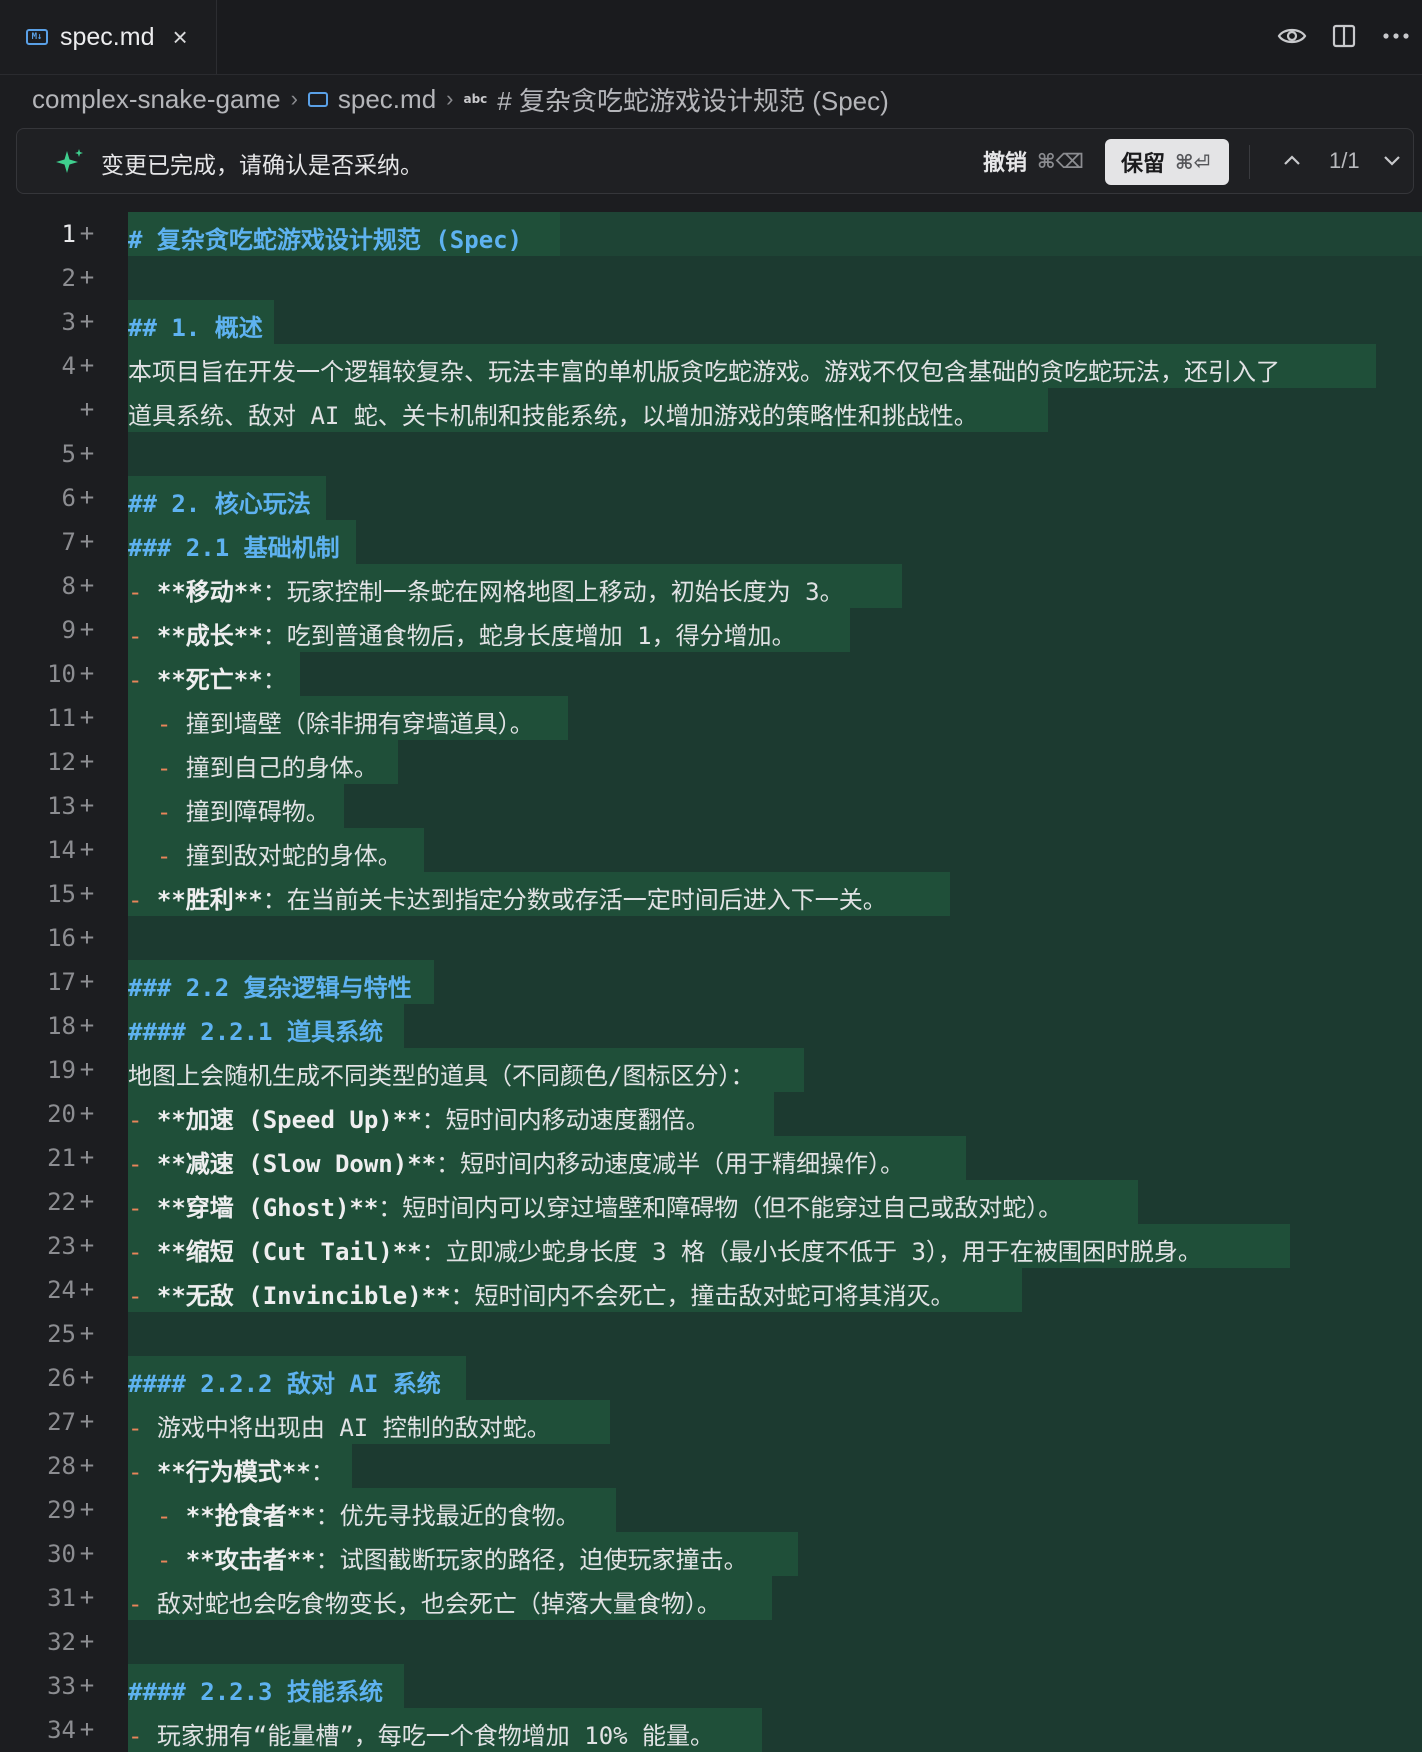  I want to click on editor-line: 13 + - 撞到障碍物。, so click(711, 806).